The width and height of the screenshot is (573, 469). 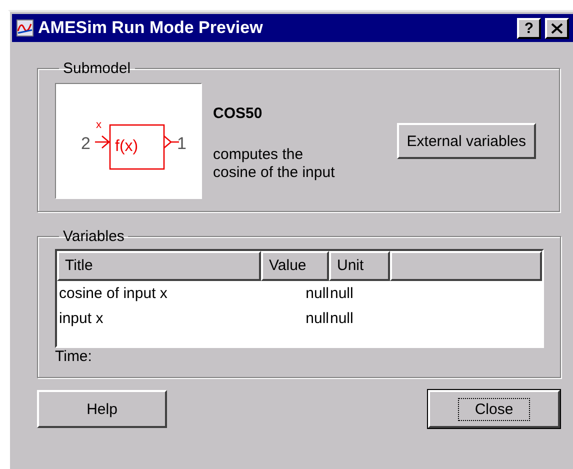 What do you see at coordinates (359, 266) in the screenshot?
I see `column-header: Unit` at bounding box center [359, 266].